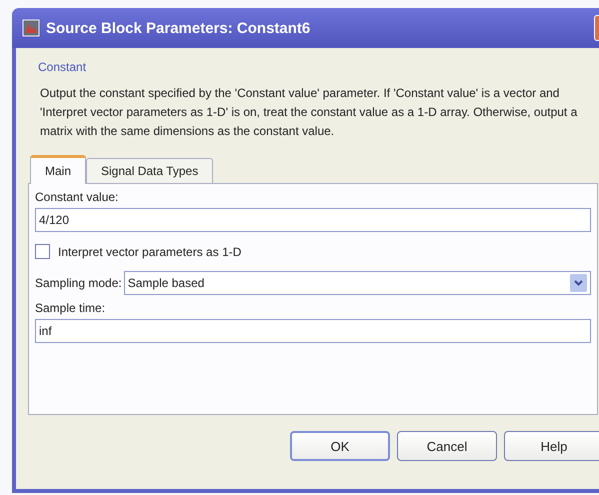 The image size is (599, 495). What do you see at coordinates (340, 446) in the screenshot?
I see `dialog-button: OK` at bounding box center [340, 446].